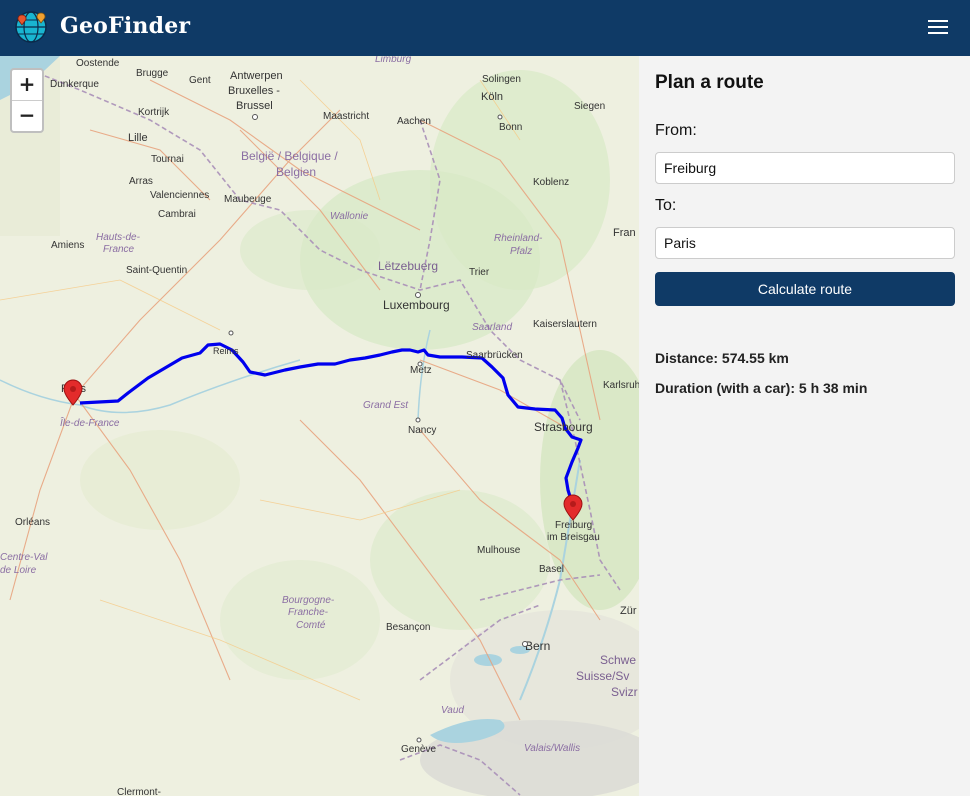 Image resolution: width=970 pixels, height=796 pixels. Describe the element at coordinates (311, 625) in the screenshot. I see `region-label: Comté` at that location.